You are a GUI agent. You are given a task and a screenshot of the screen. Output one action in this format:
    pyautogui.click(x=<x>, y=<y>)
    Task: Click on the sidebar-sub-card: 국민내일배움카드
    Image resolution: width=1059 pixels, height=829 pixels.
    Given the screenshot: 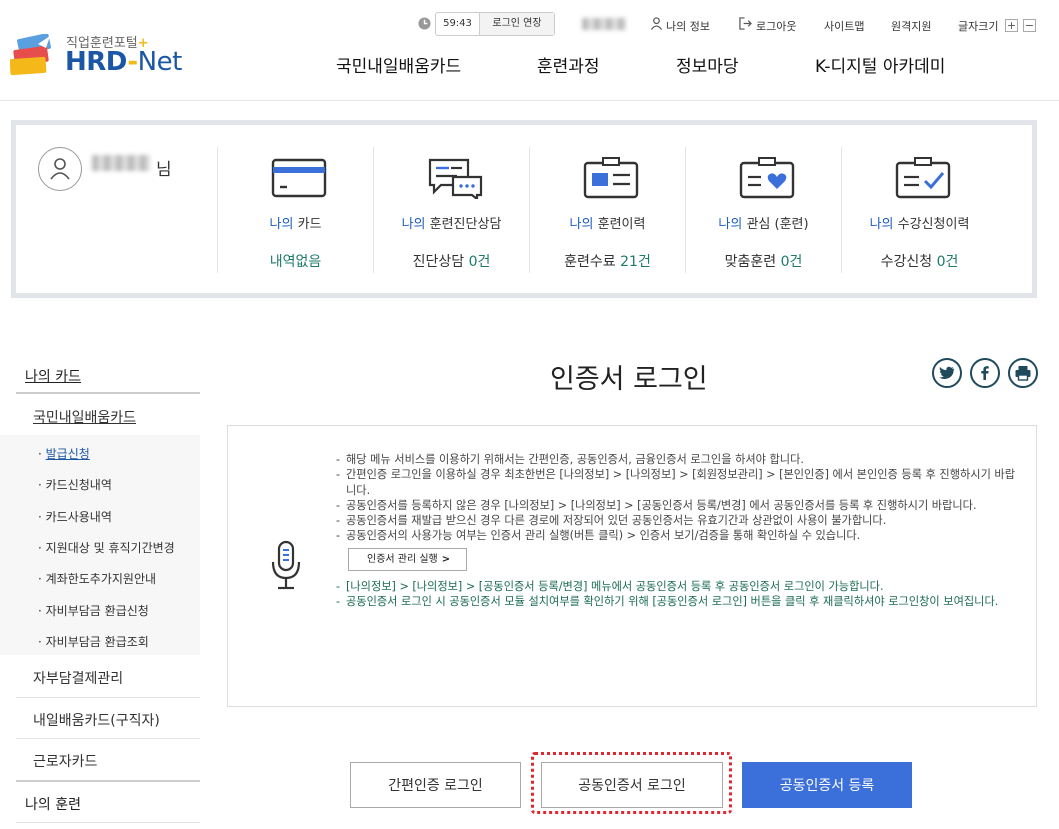 What is the action you would take?
    pyautogui.click(x=84, y=417)
    